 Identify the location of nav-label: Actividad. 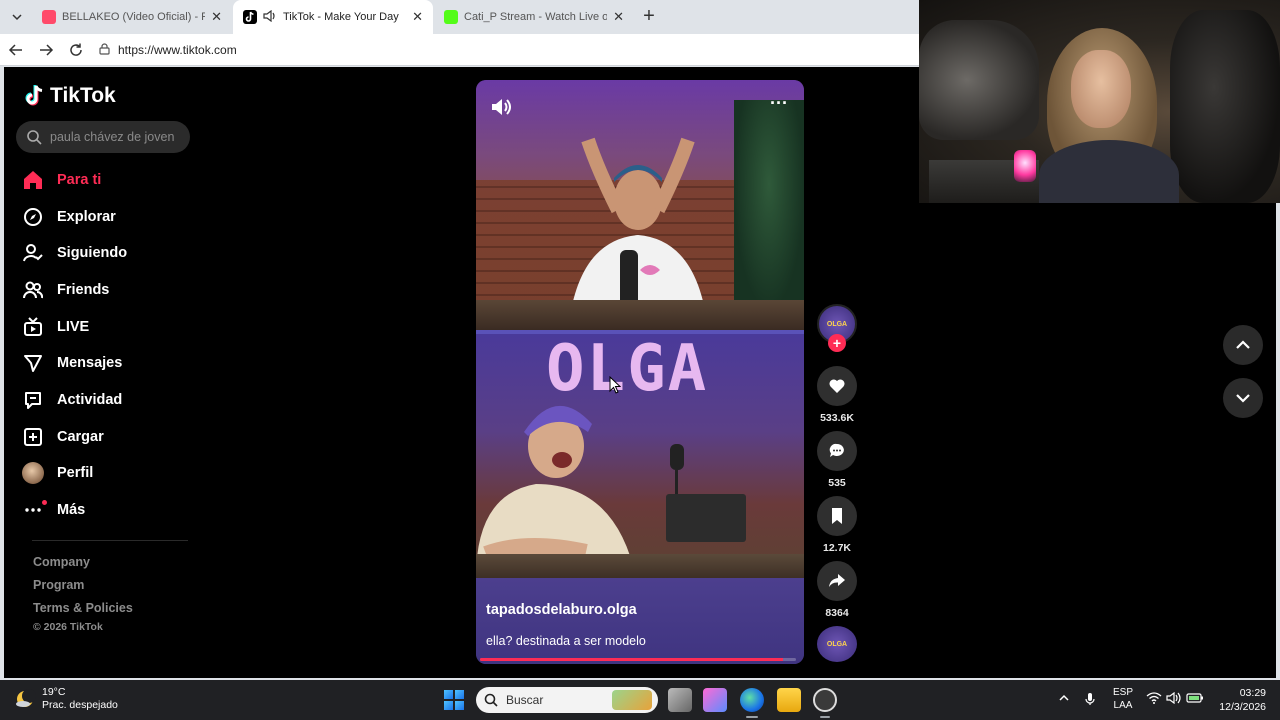
(90, 400).